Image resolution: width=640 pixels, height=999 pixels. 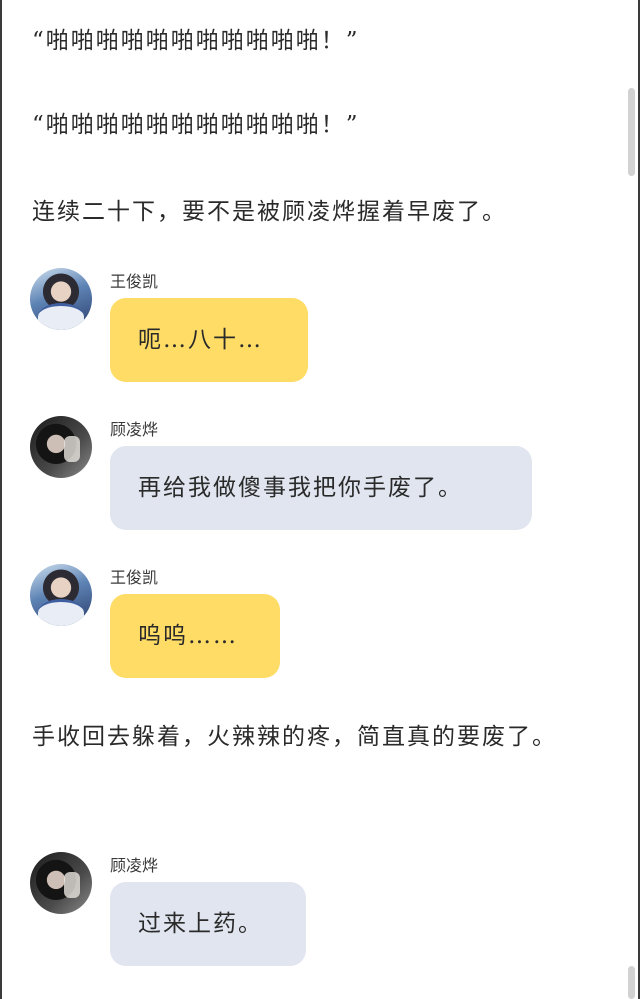 What do you see at coordinates (294, 737) in the screenshot?
I see `narration-text: 手收回去躲着，火辣辣的疼，简直真的要废了。` at bounding box center [294, 737].